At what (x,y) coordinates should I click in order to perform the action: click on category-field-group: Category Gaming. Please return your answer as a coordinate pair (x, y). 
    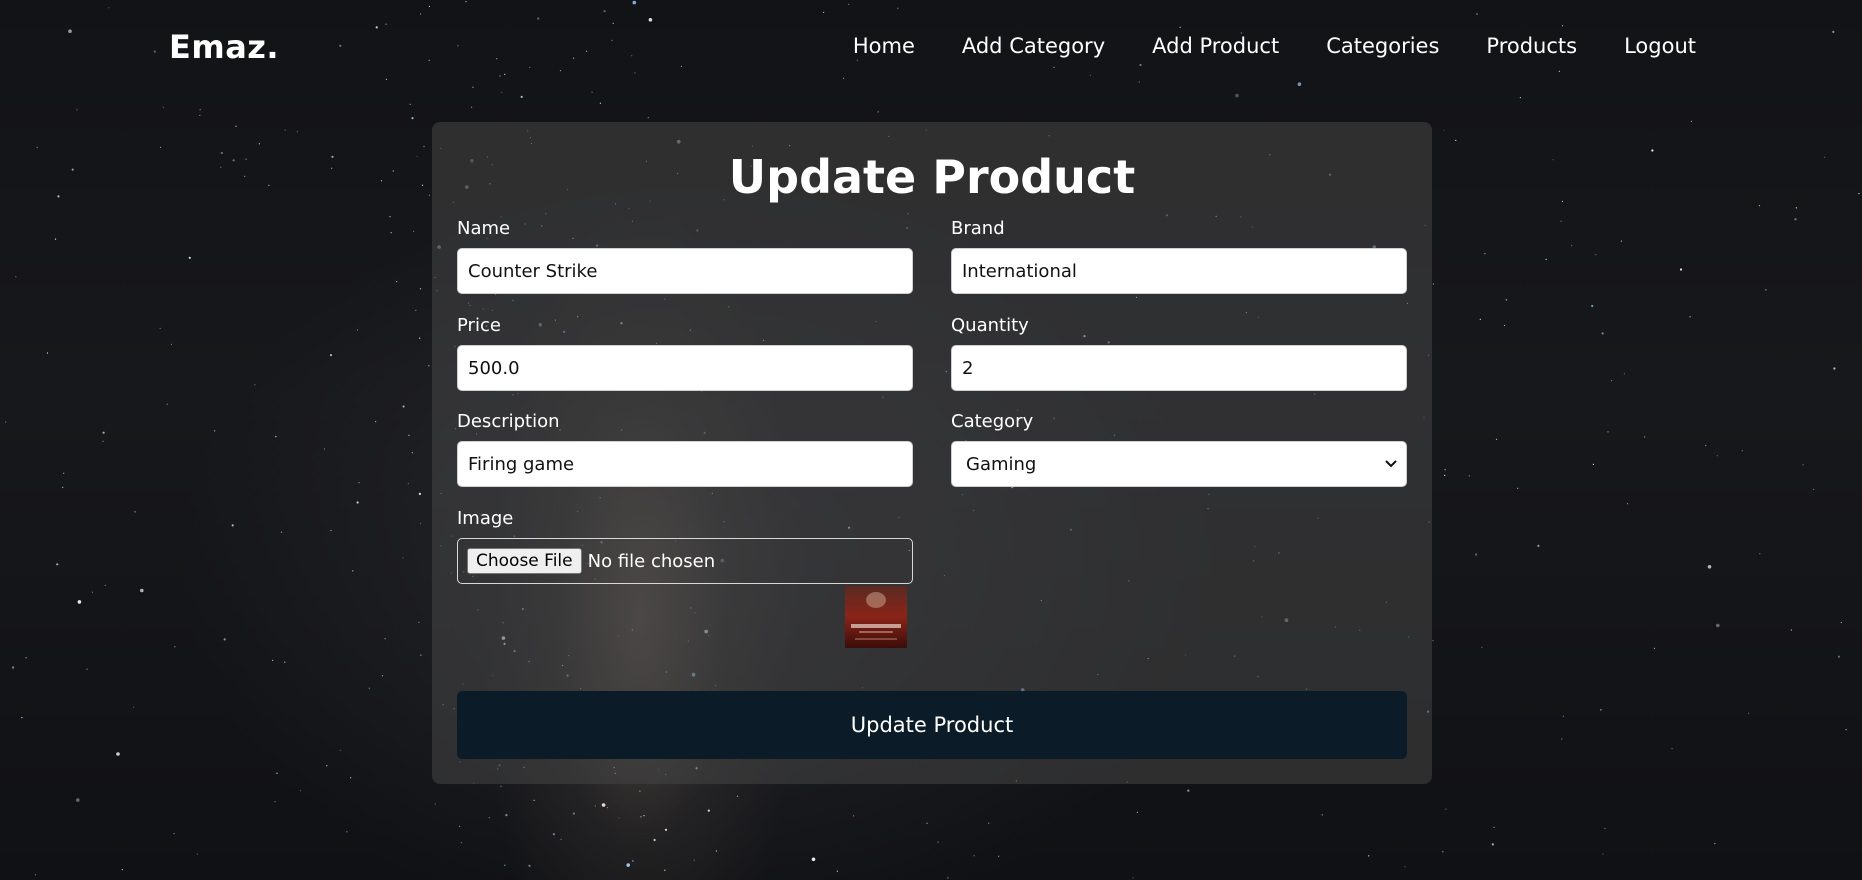
    Looking at the image, I should click on (1179, 449).